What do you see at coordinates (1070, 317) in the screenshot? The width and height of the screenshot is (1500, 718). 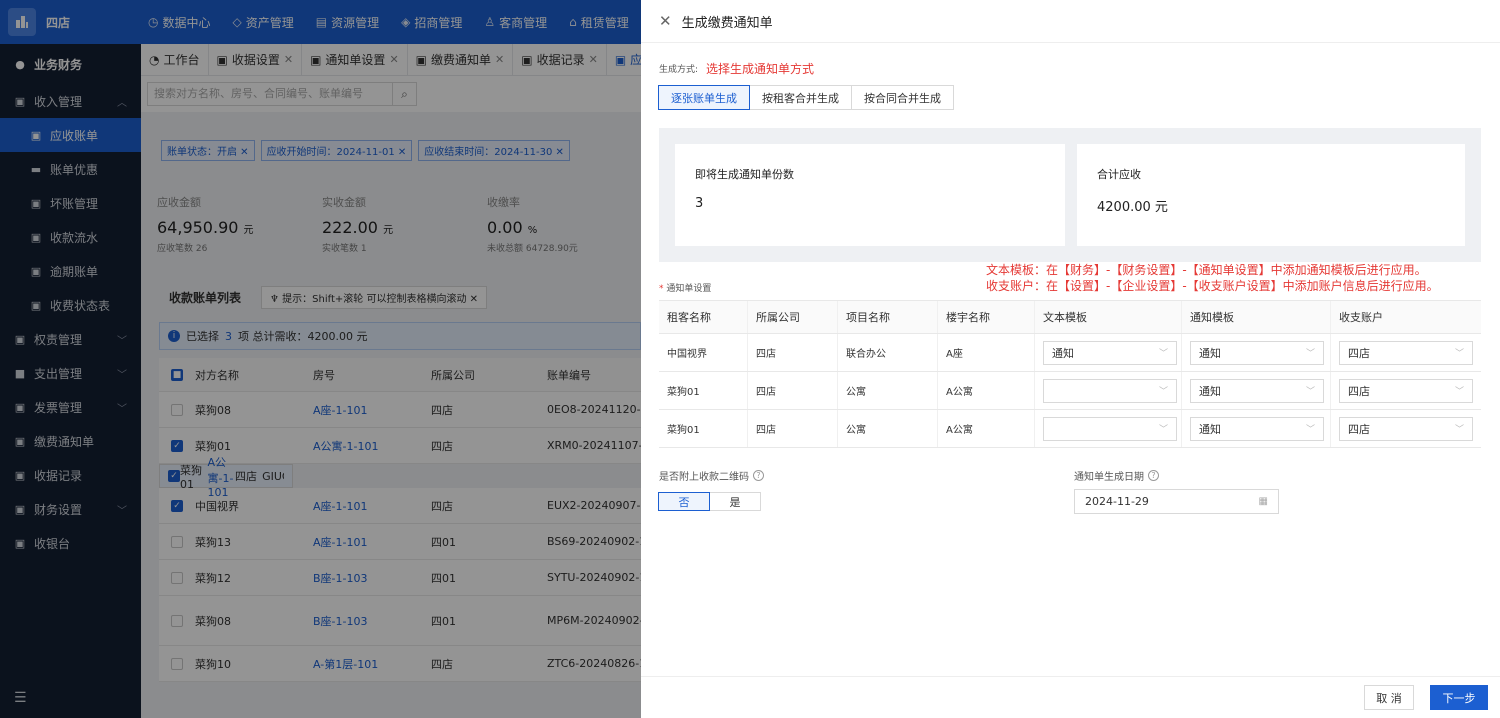 I see `notice-table-header: 租客名称 所属公司 项目名称 楼宇名称 文本模板 通知模板 收支账户` at bounding box center [1070, 317].